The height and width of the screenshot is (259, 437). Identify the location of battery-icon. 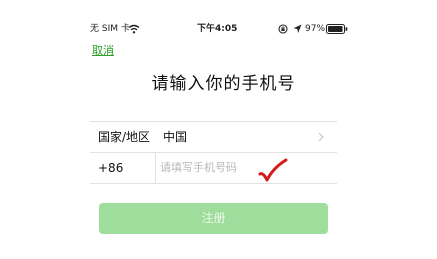
(337, 29).